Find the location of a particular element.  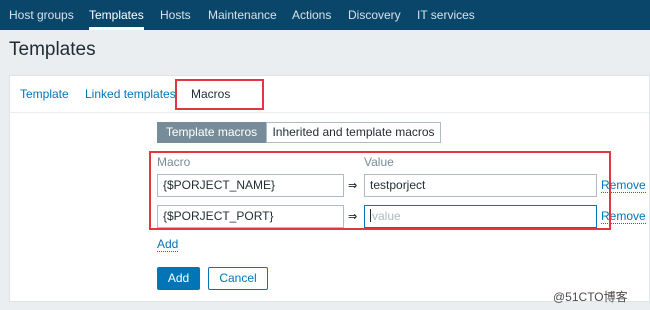

cancel-button: Cancel is located at coordinates (238, 278).